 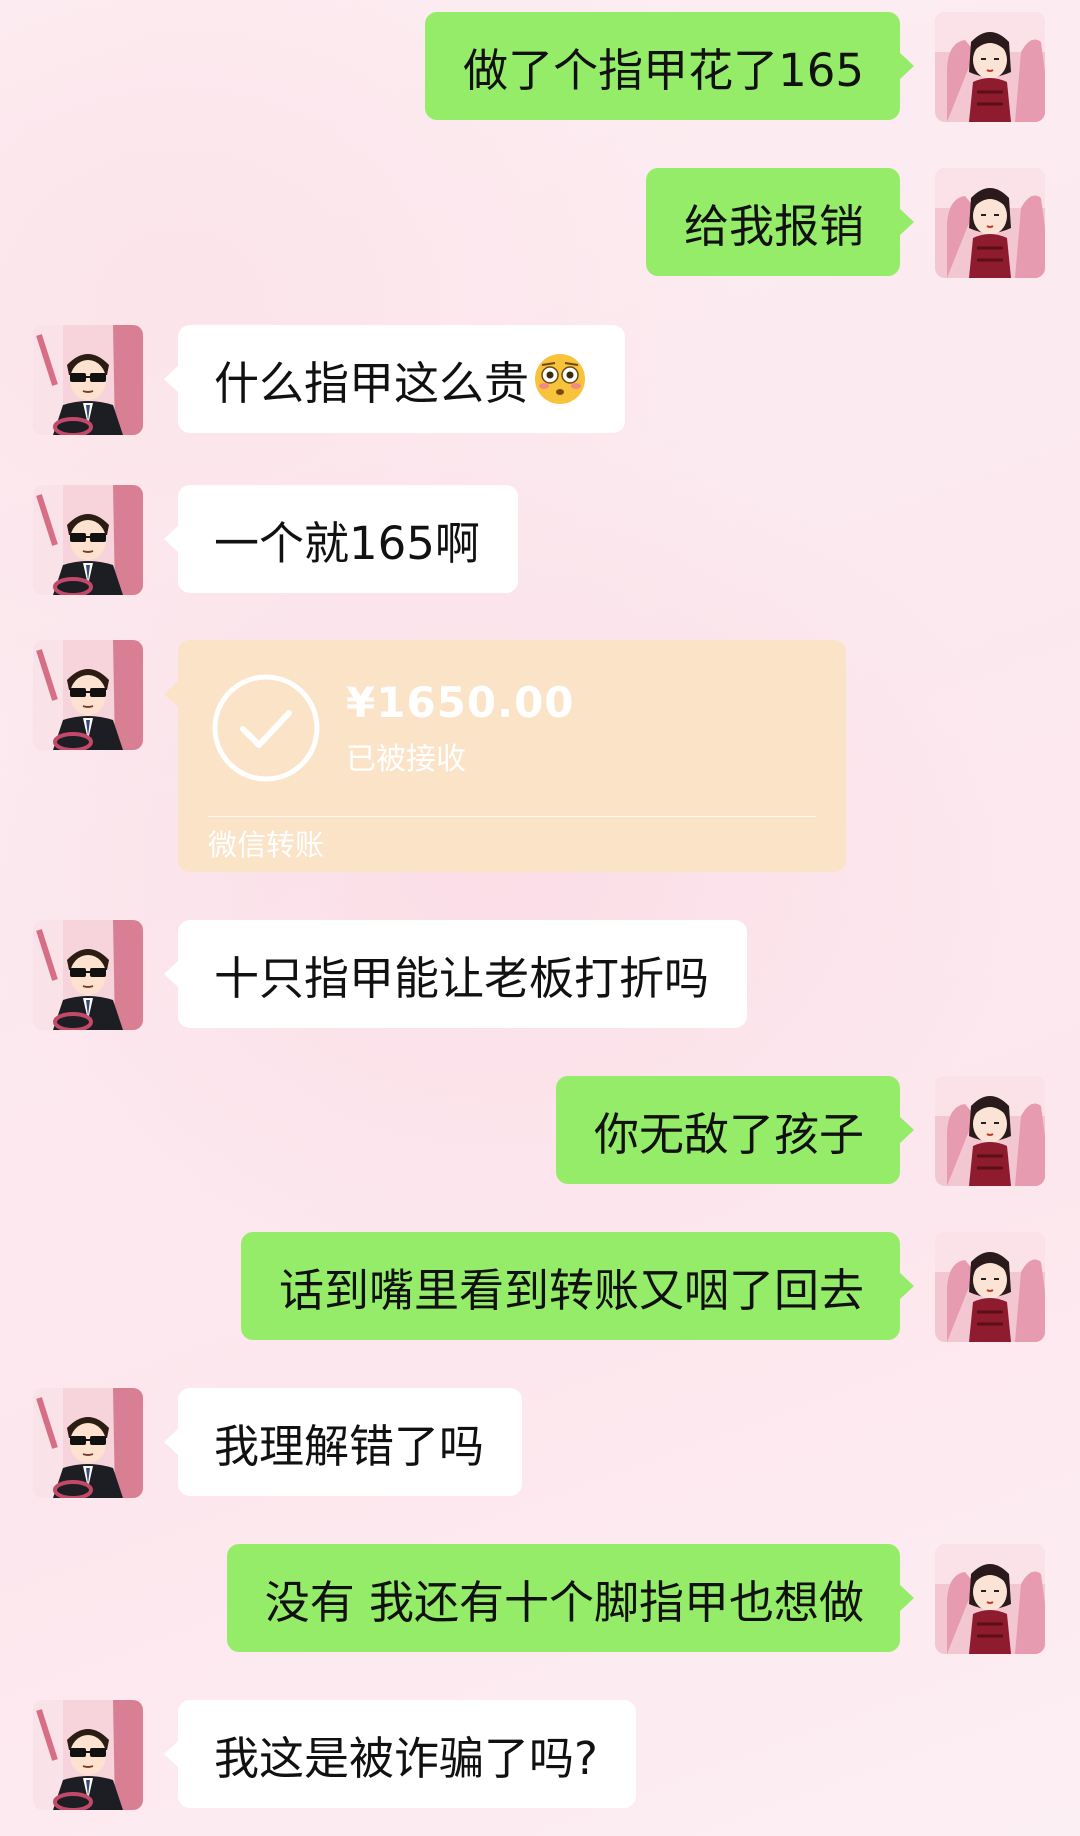 I want to click on received-message-bubble: 什么指甲这么贵, so click(x=394, y=379).